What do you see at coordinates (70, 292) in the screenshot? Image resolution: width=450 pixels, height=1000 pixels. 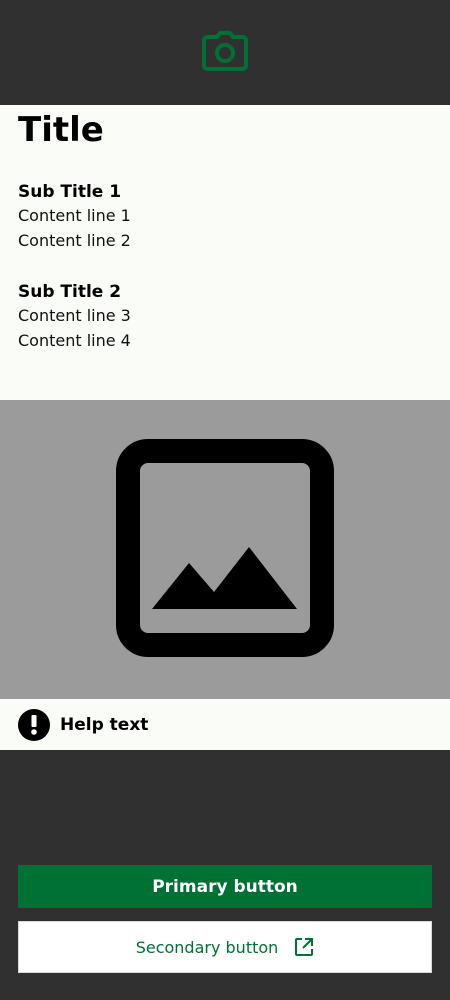 I see `sub-title-2: Sub Title 2` at bounding box center [70, 292].